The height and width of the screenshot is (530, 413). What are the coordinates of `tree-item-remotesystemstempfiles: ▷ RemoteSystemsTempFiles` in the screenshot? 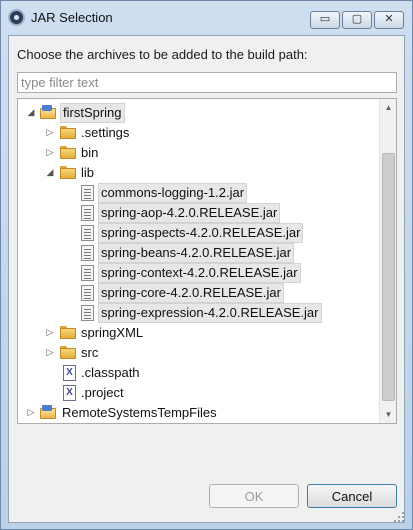 It's located at (198, 413).